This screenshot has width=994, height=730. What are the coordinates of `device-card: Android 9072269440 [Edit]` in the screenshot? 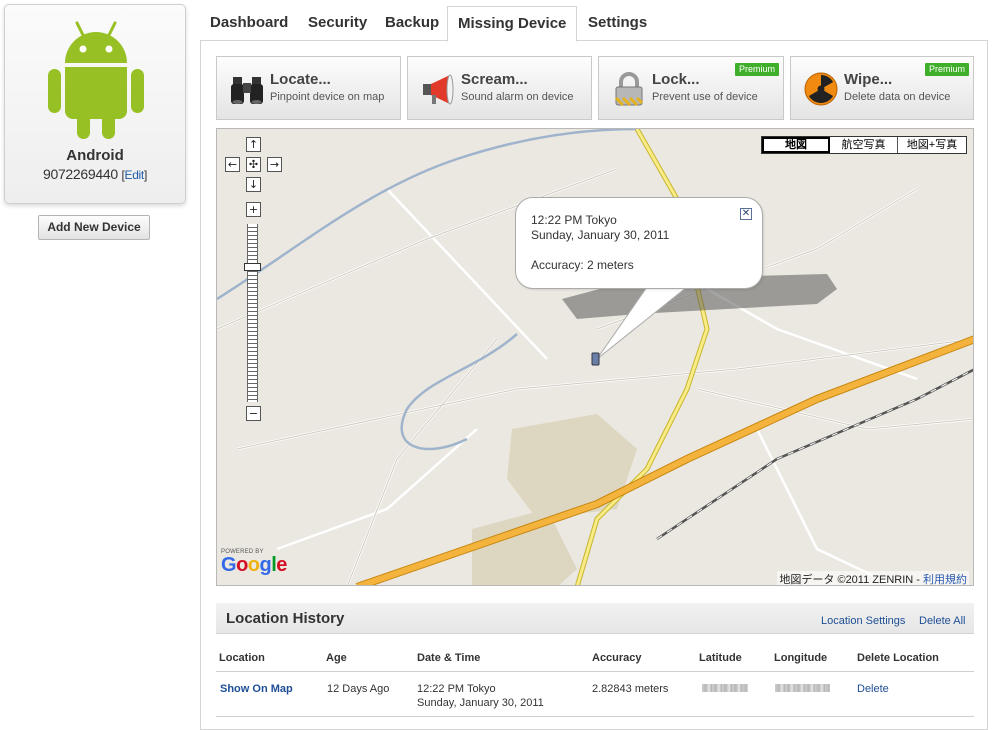 It's located at (95, 104).